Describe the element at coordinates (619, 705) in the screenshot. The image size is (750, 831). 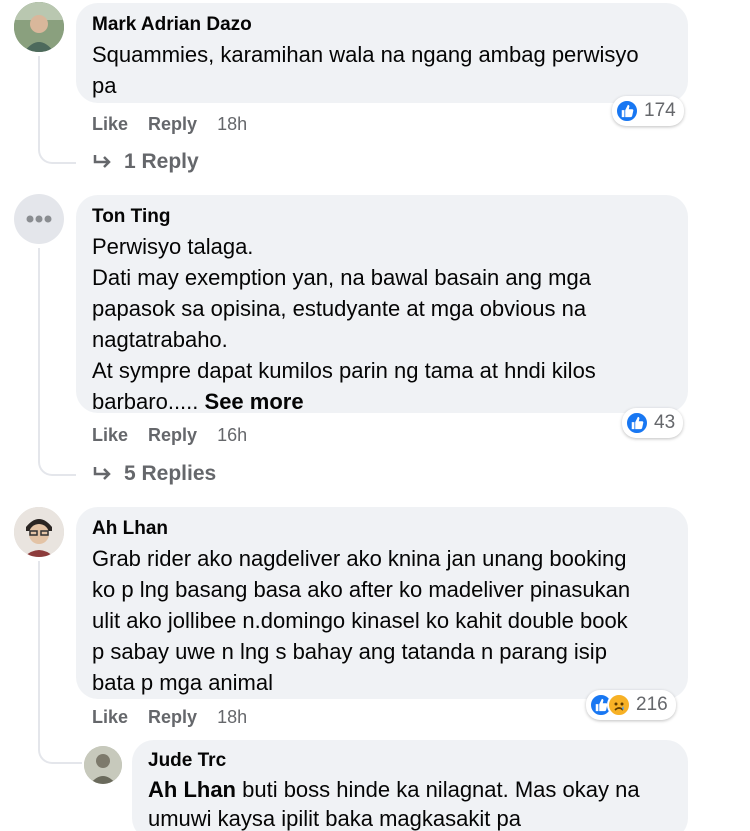
I see `sad-icon` at that location.